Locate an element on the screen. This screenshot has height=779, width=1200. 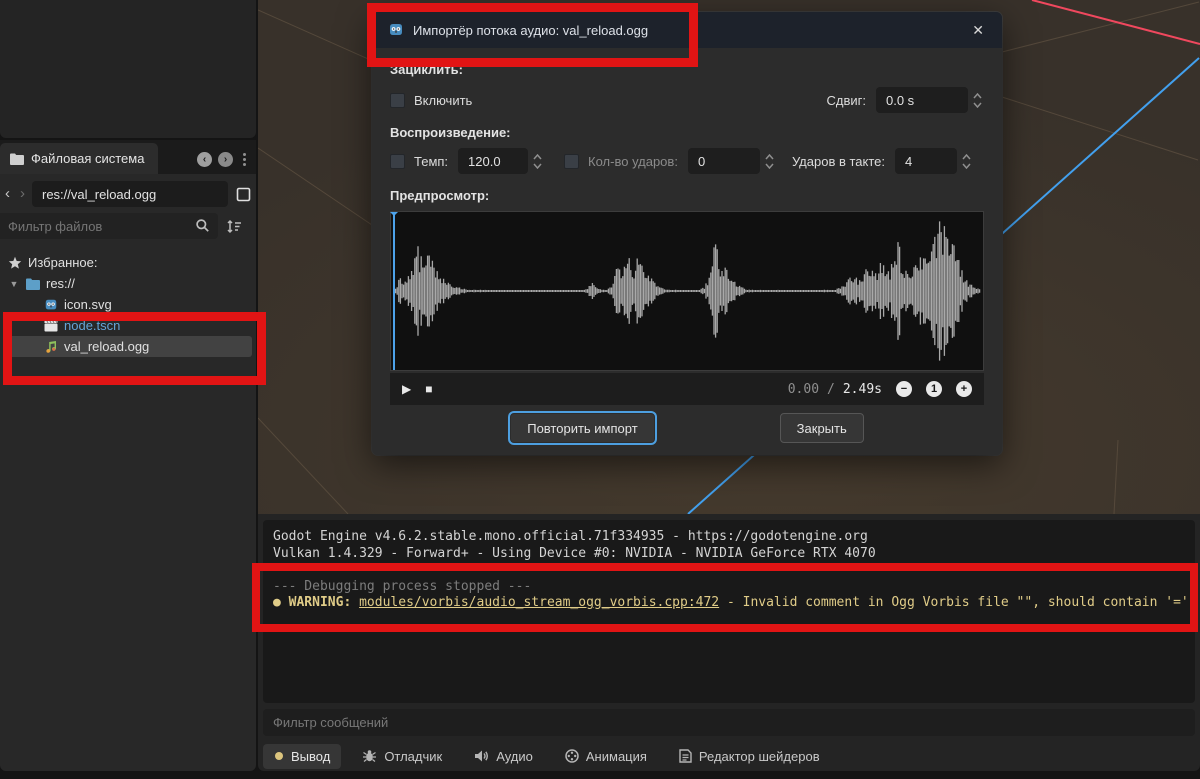
file-label: Избранное: is located at coordinates (63, 262).